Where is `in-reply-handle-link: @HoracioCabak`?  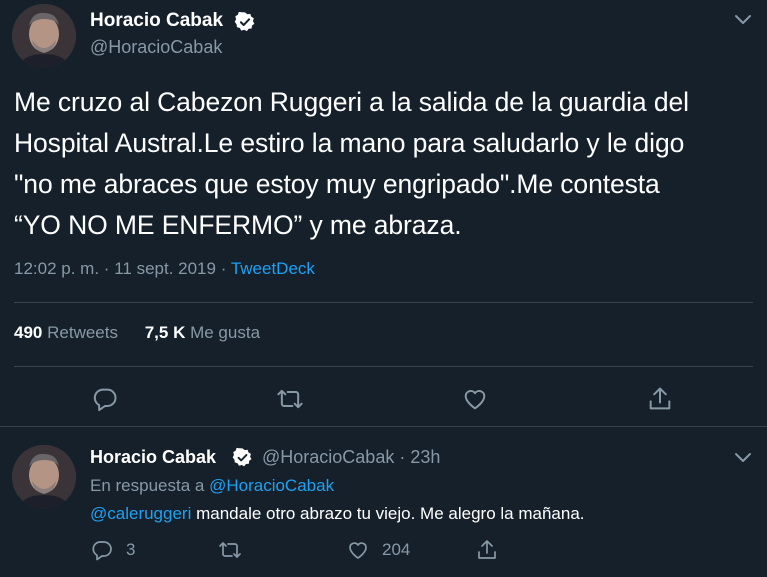
in-reply-handle-link: @HoracioCabak is located at coordinates (271, 485).